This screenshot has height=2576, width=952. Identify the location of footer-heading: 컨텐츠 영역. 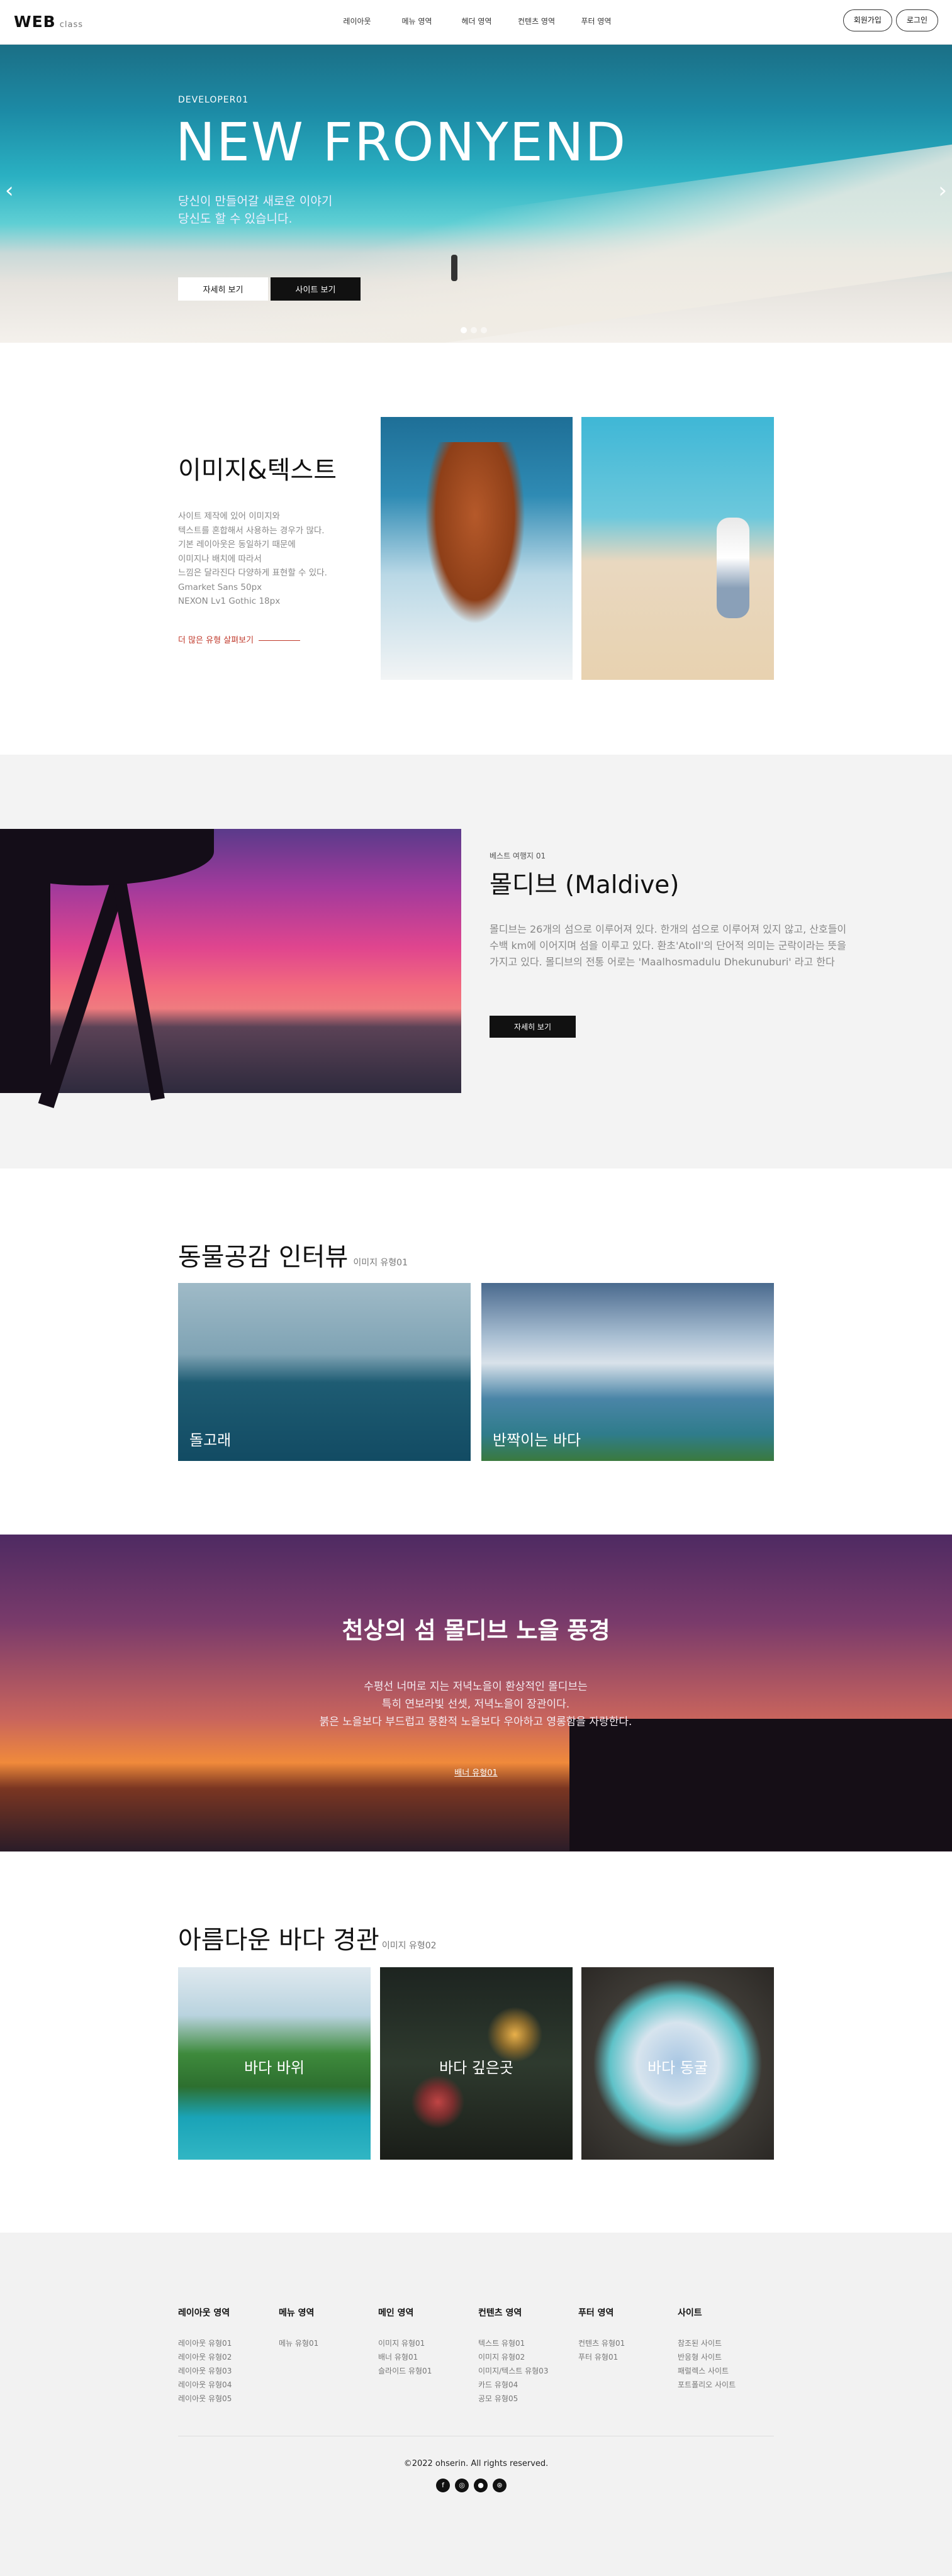
(500, 2313).